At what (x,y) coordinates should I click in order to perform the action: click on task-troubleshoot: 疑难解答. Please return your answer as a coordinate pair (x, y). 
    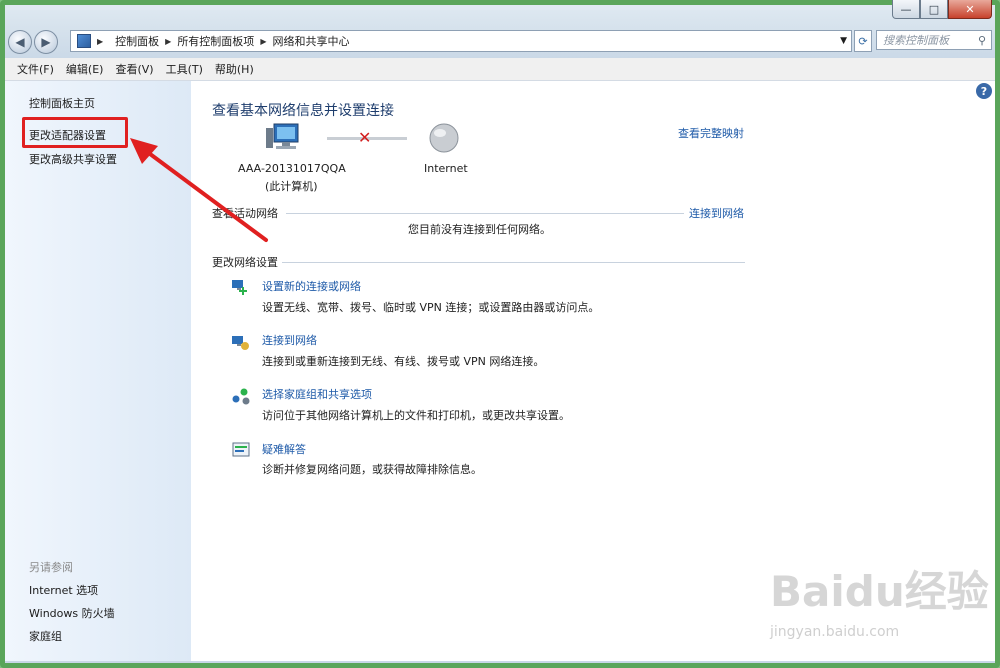
    Looking at the image, I should click on (284, 449).